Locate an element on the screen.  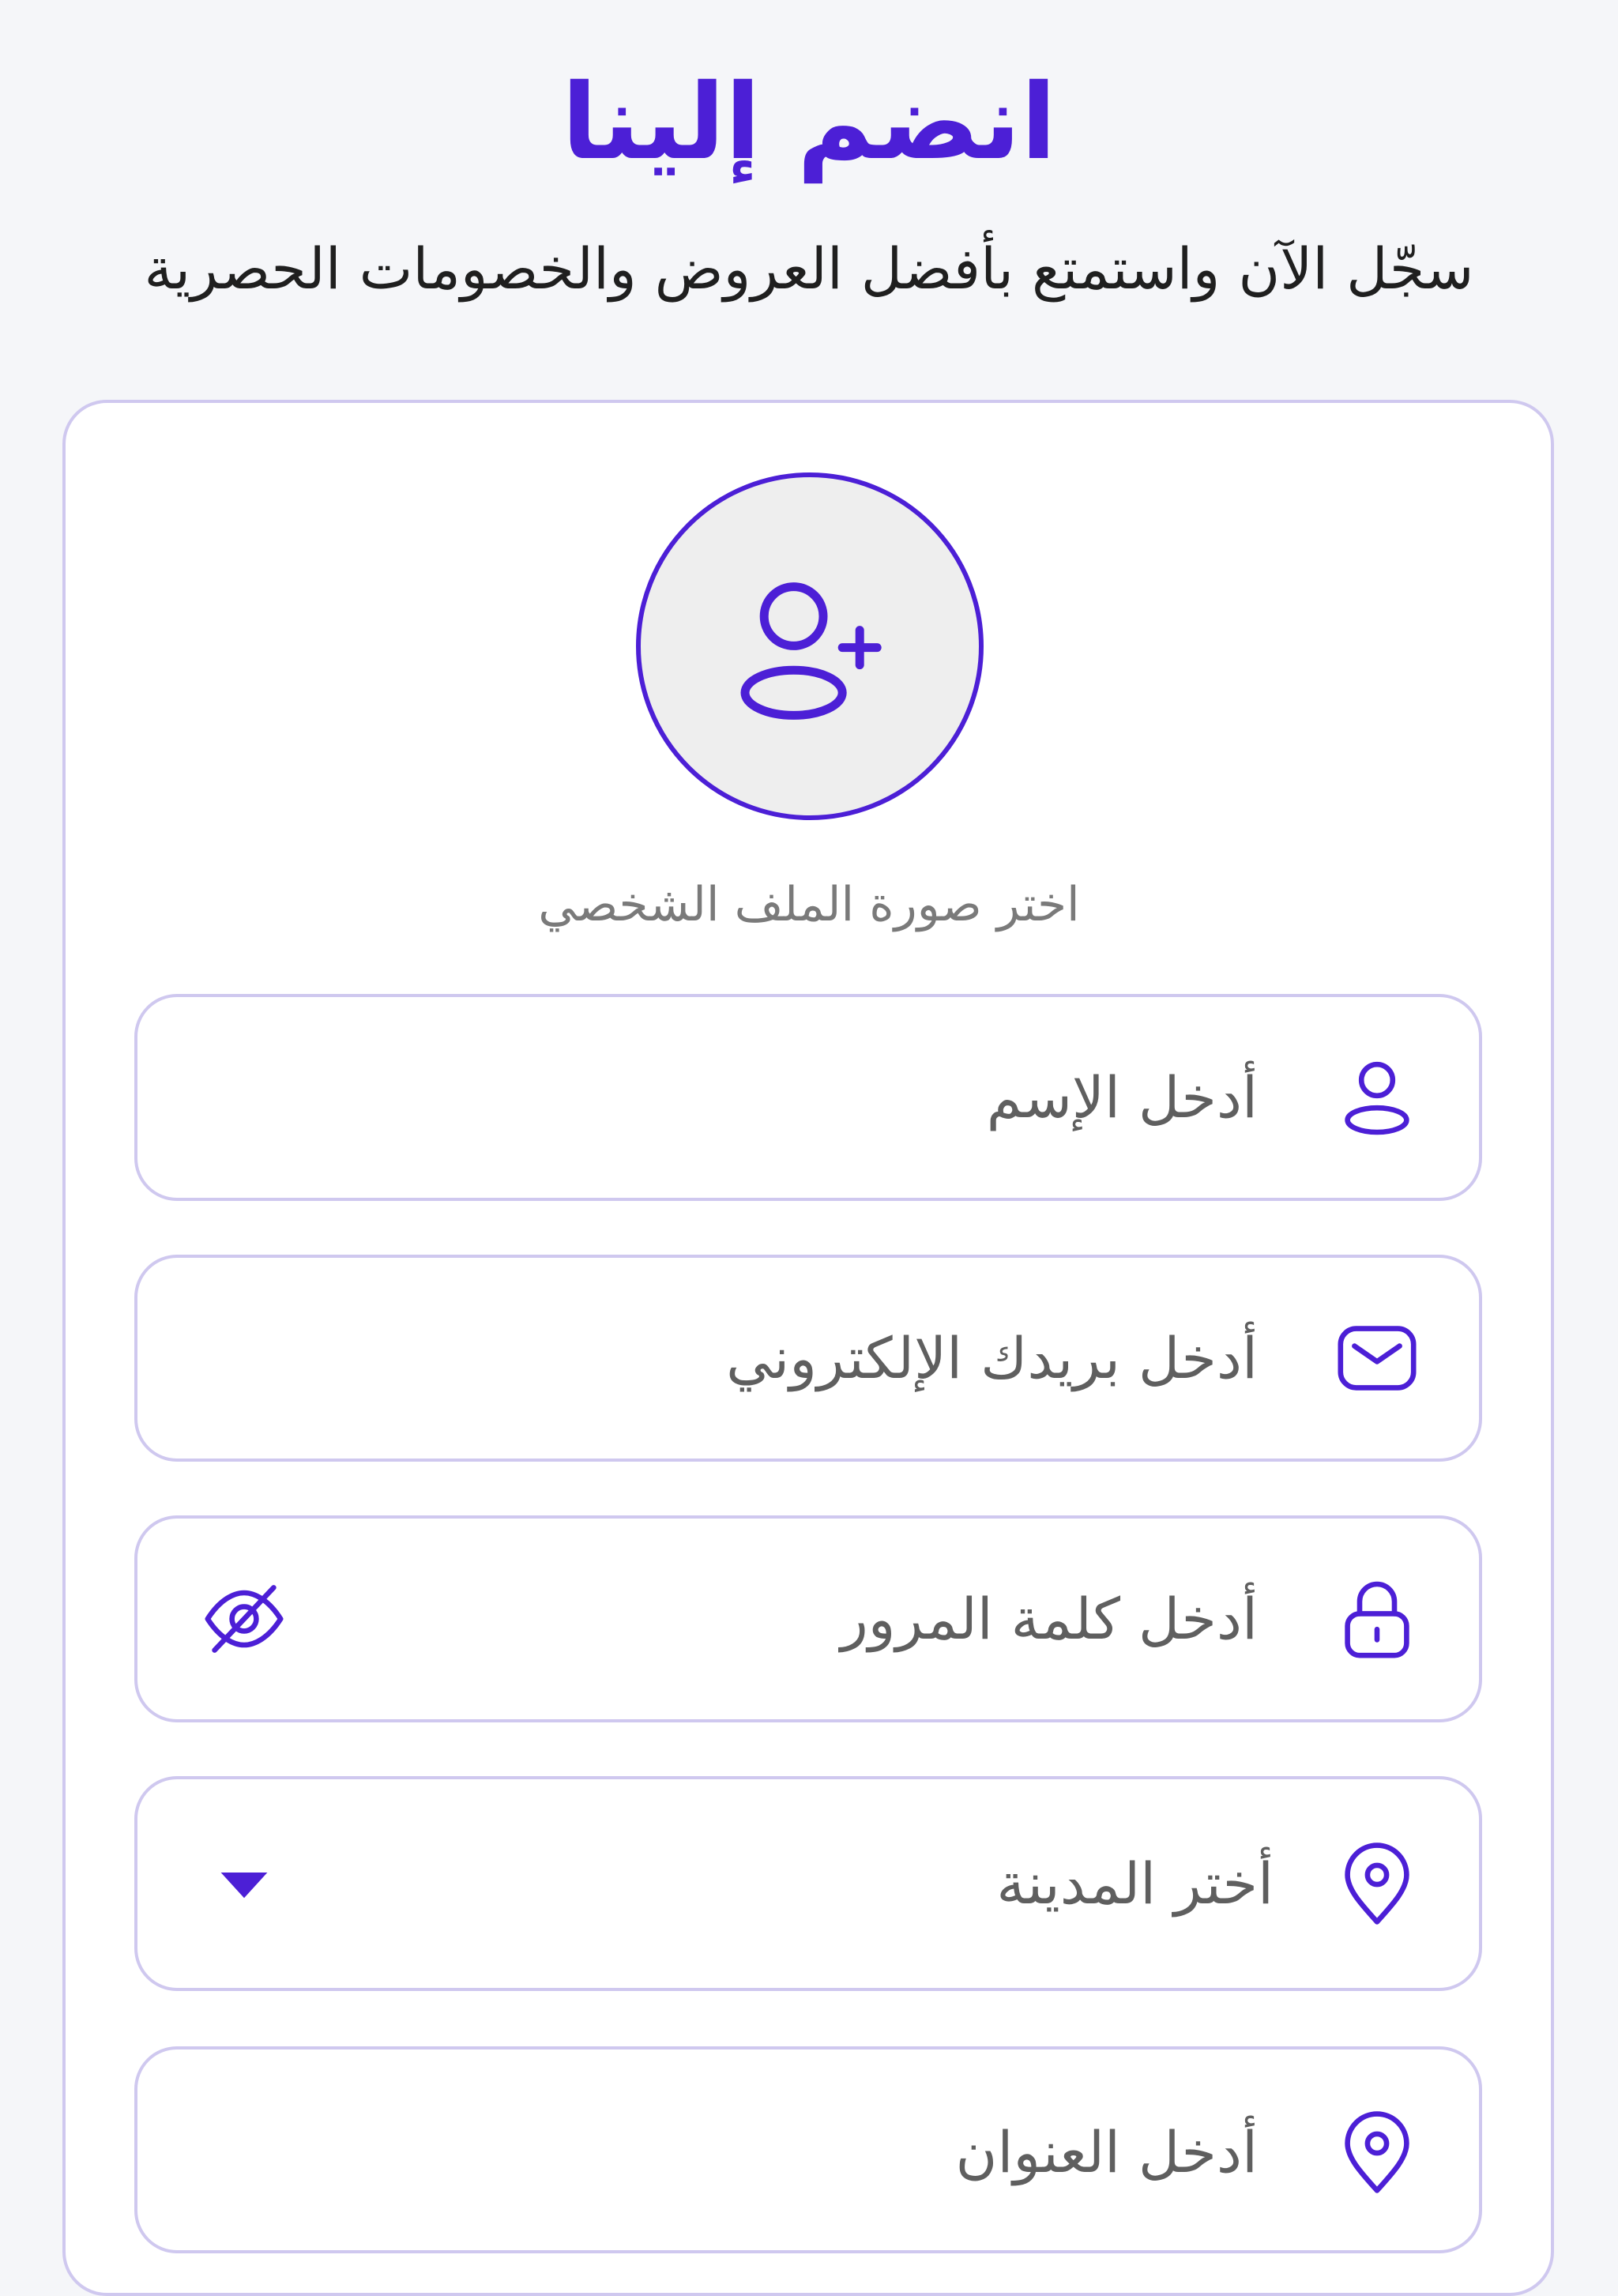
page-title: انضم إلينا is located at coordinates (809, 122).